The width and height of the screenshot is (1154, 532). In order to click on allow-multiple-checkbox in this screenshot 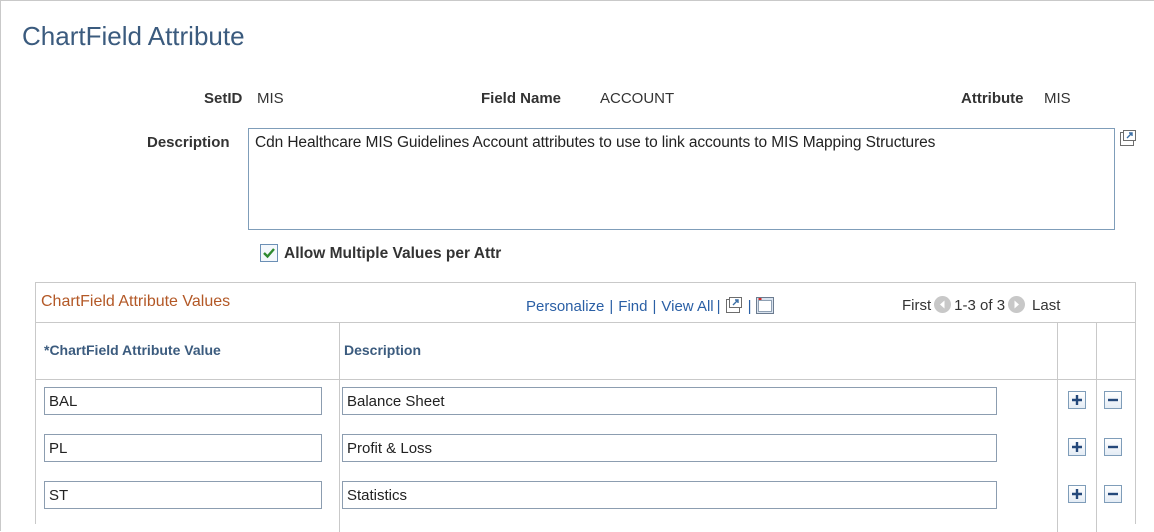, I will do `click(269, 253)`.